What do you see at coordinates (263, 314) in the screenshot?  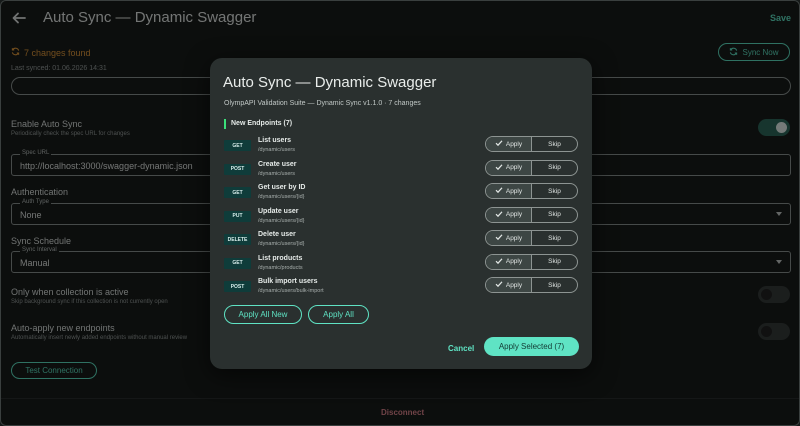 I see `apply-all-new-button: Apply All New` at bounding box center [263, 314].